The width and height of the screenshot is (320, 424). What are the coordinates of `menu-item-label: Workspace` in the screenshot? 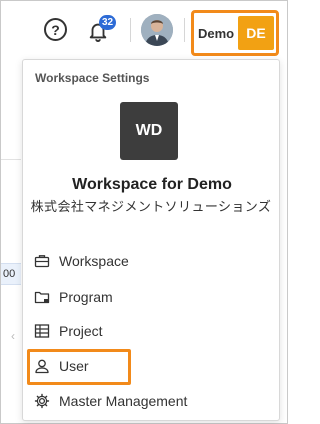 It's located at (94, 261).